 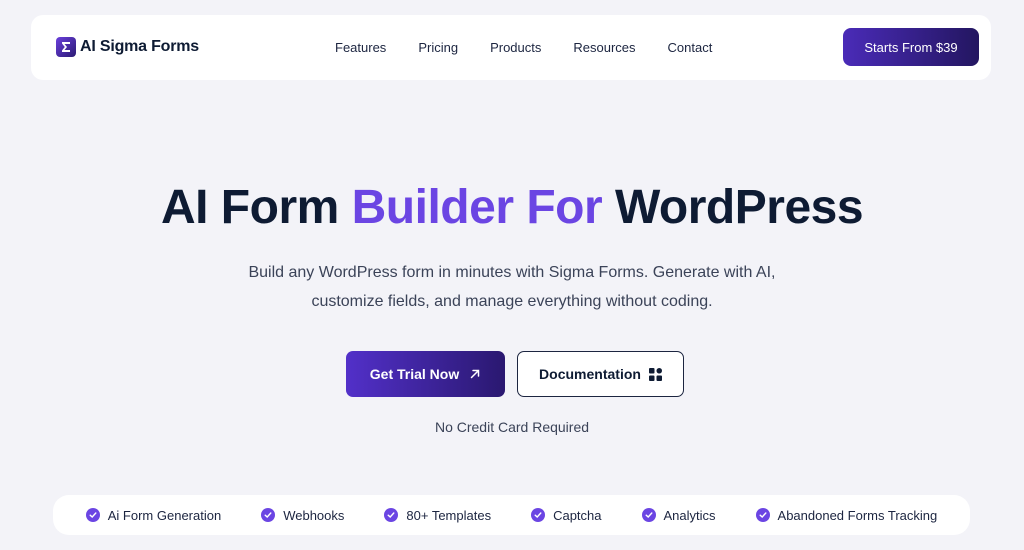 What do you see at coordinates (604, 47) in the screenshot?
I see `nav-resources: Resources` at bounding box center [604, 47].